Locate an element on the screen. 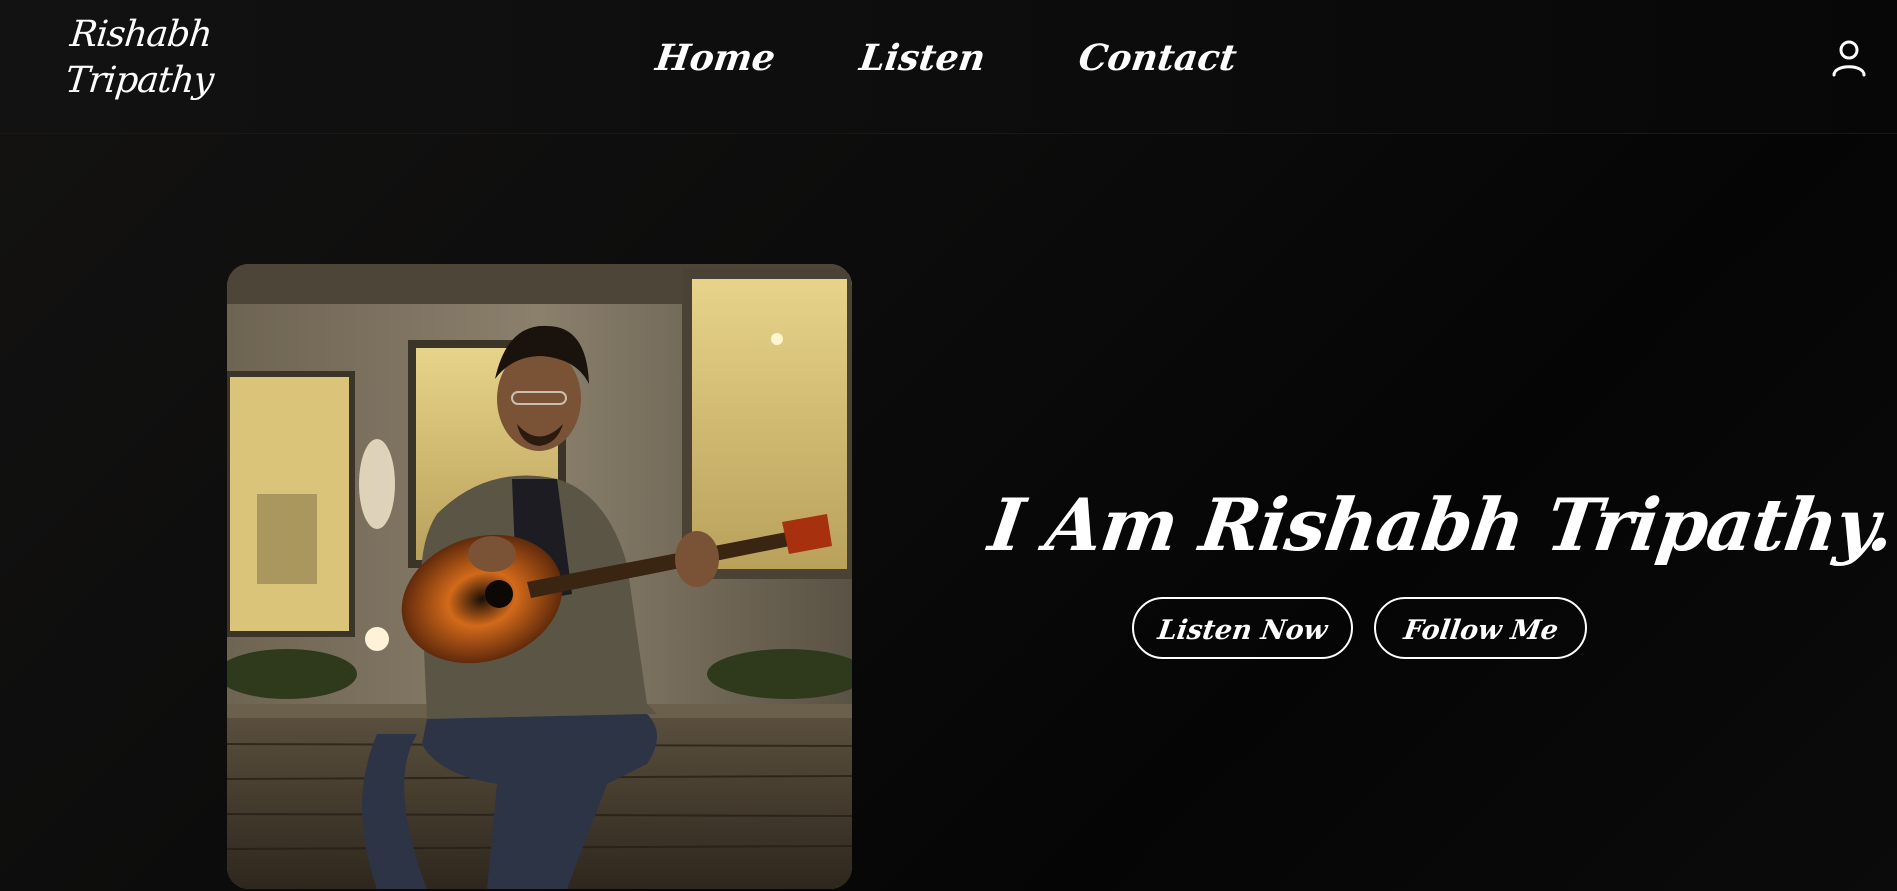 The width and height of the screenshot is (1897, 891). nav-link-listen: Listen is located at coordinates (922, 58).